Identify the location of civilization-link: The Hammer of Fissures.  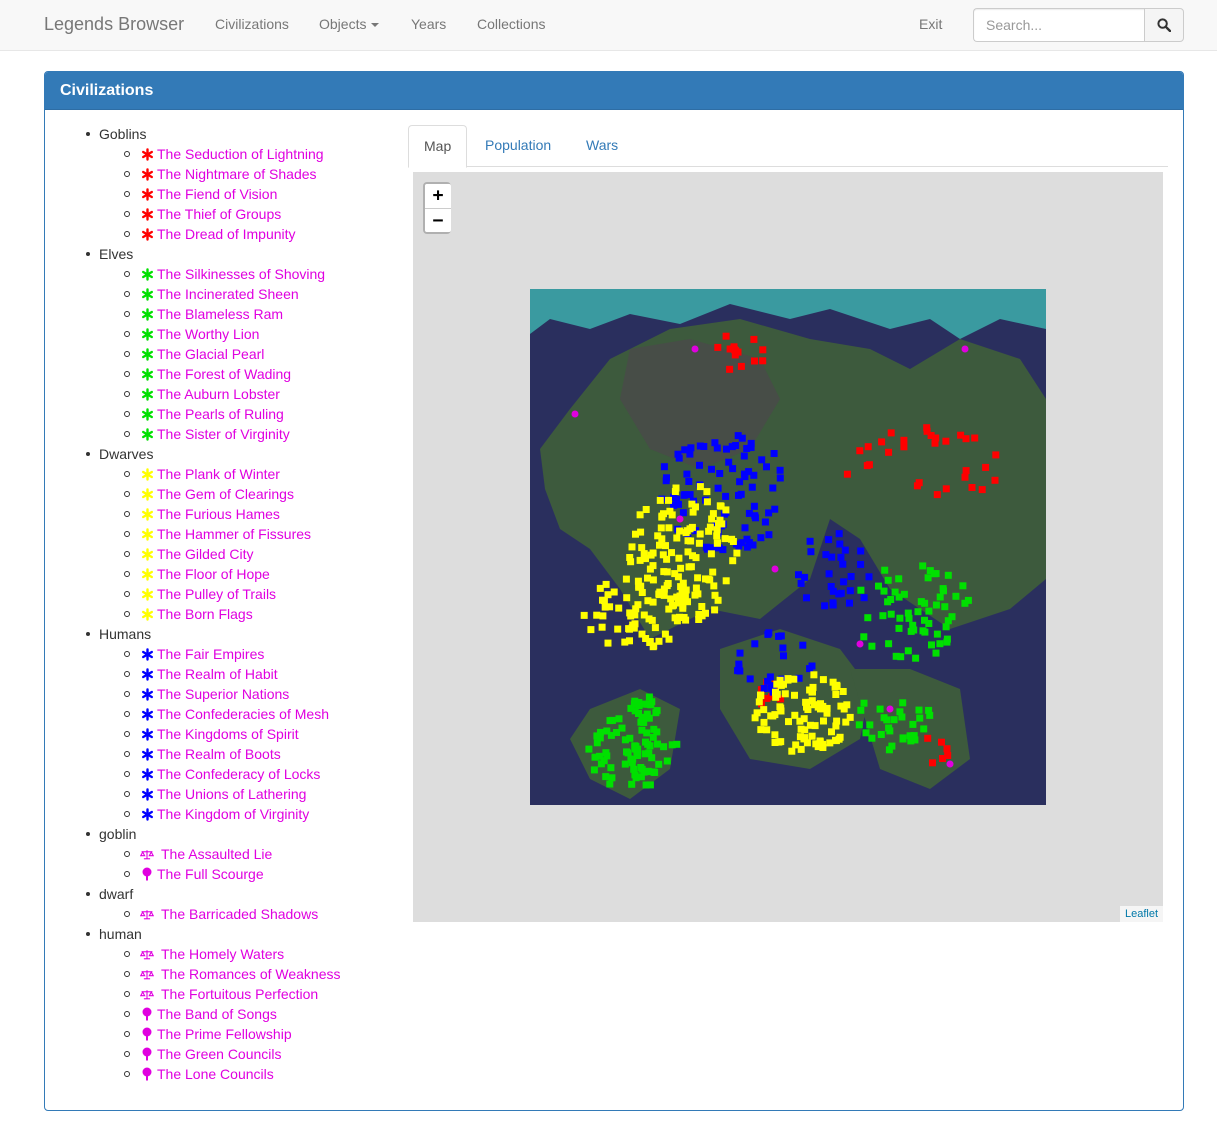
(234, 534).